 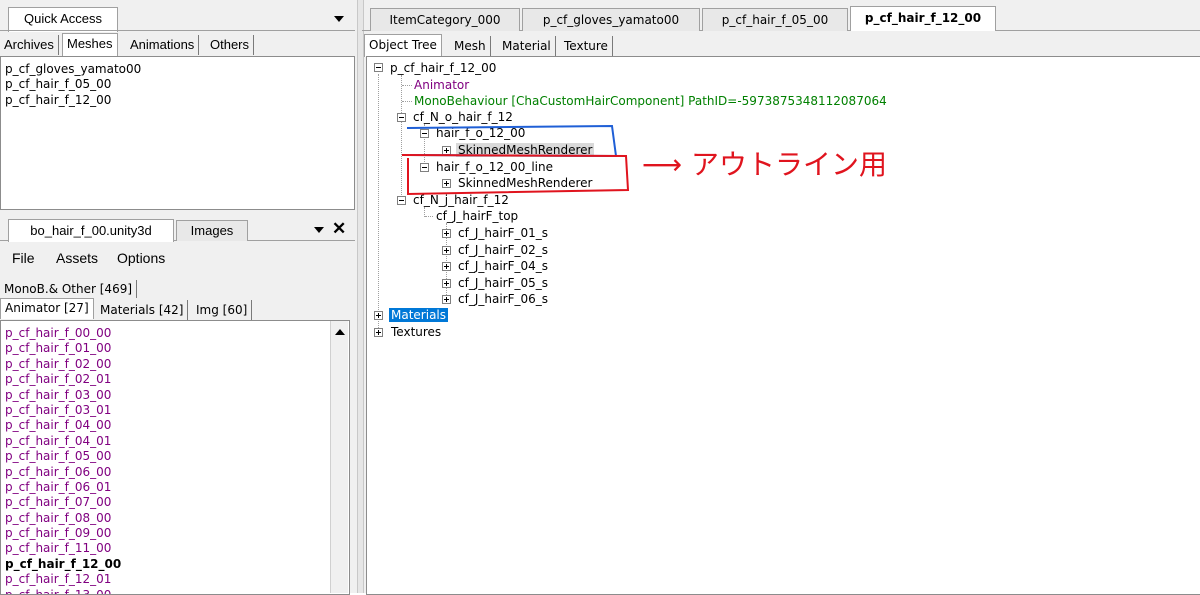 What do you see at coordinates (662, 164) in the screenshot?
I see `arrow-right-icon: ⟶` at bounding box center [662, 164].